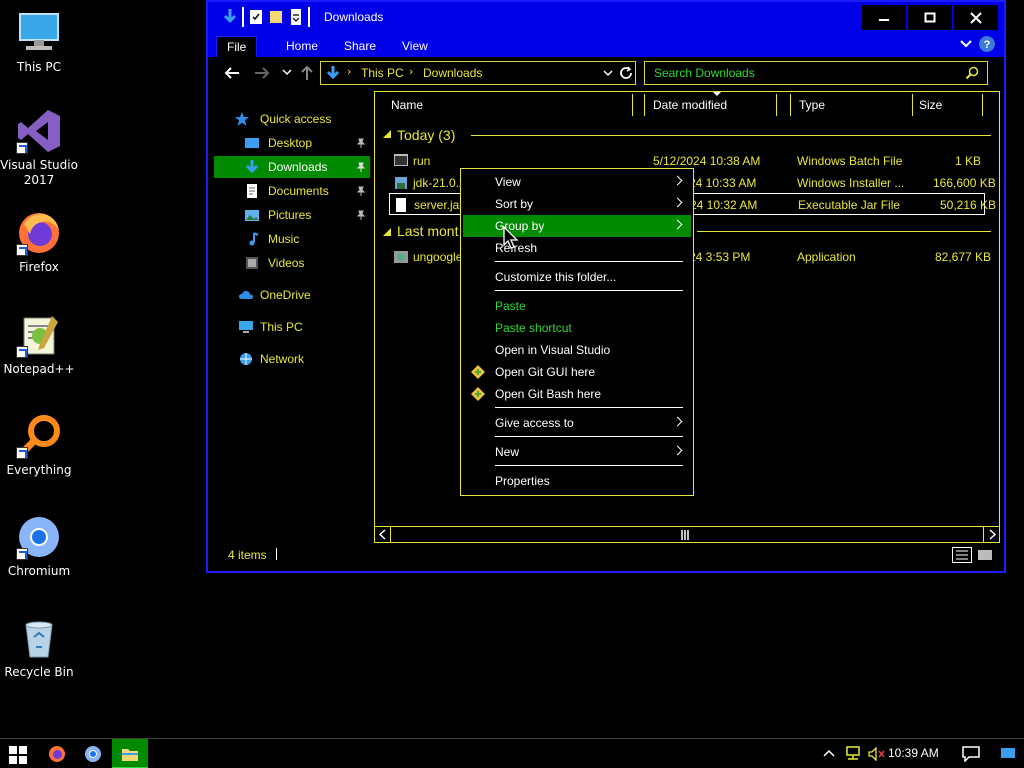 The image size is (1024, 768). Describe the element at coordinates (130, 753) in the screenshot. I see `taskbar-file-explorer` at that location.